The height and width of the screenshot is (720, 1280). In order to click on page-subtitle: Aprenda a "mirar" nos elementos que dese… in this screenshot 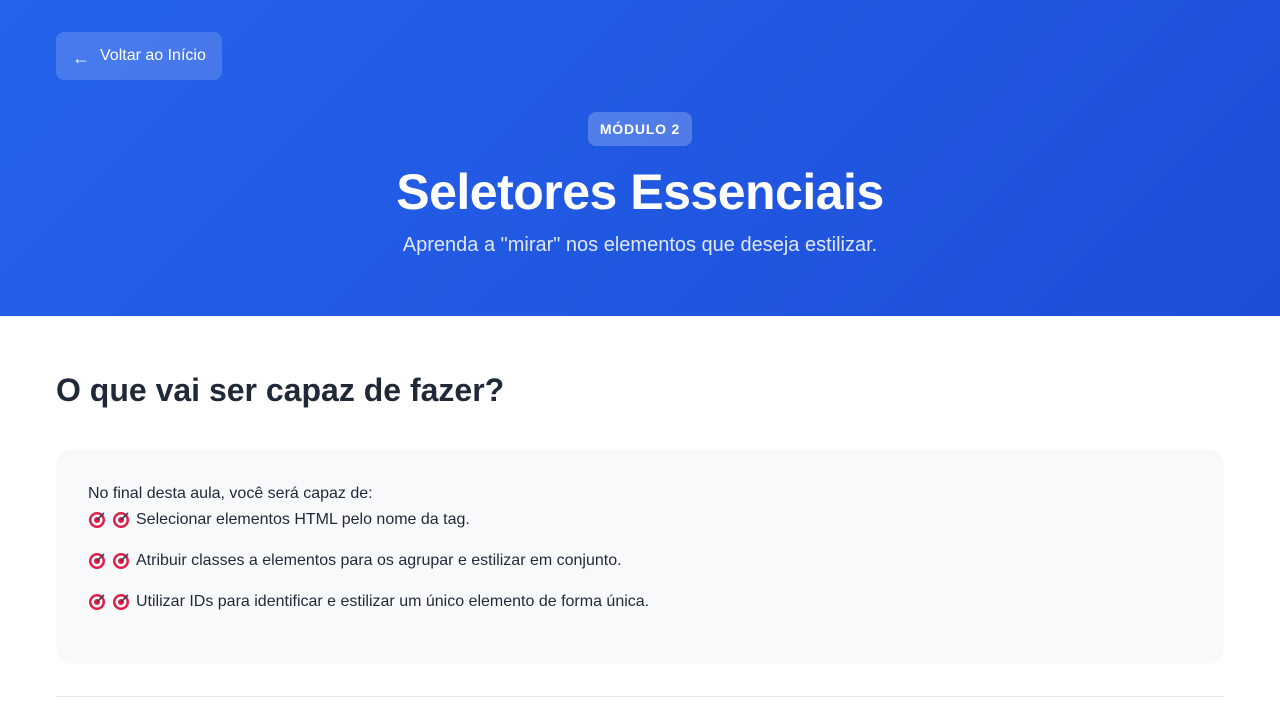, I will do `click(640, 245)`.